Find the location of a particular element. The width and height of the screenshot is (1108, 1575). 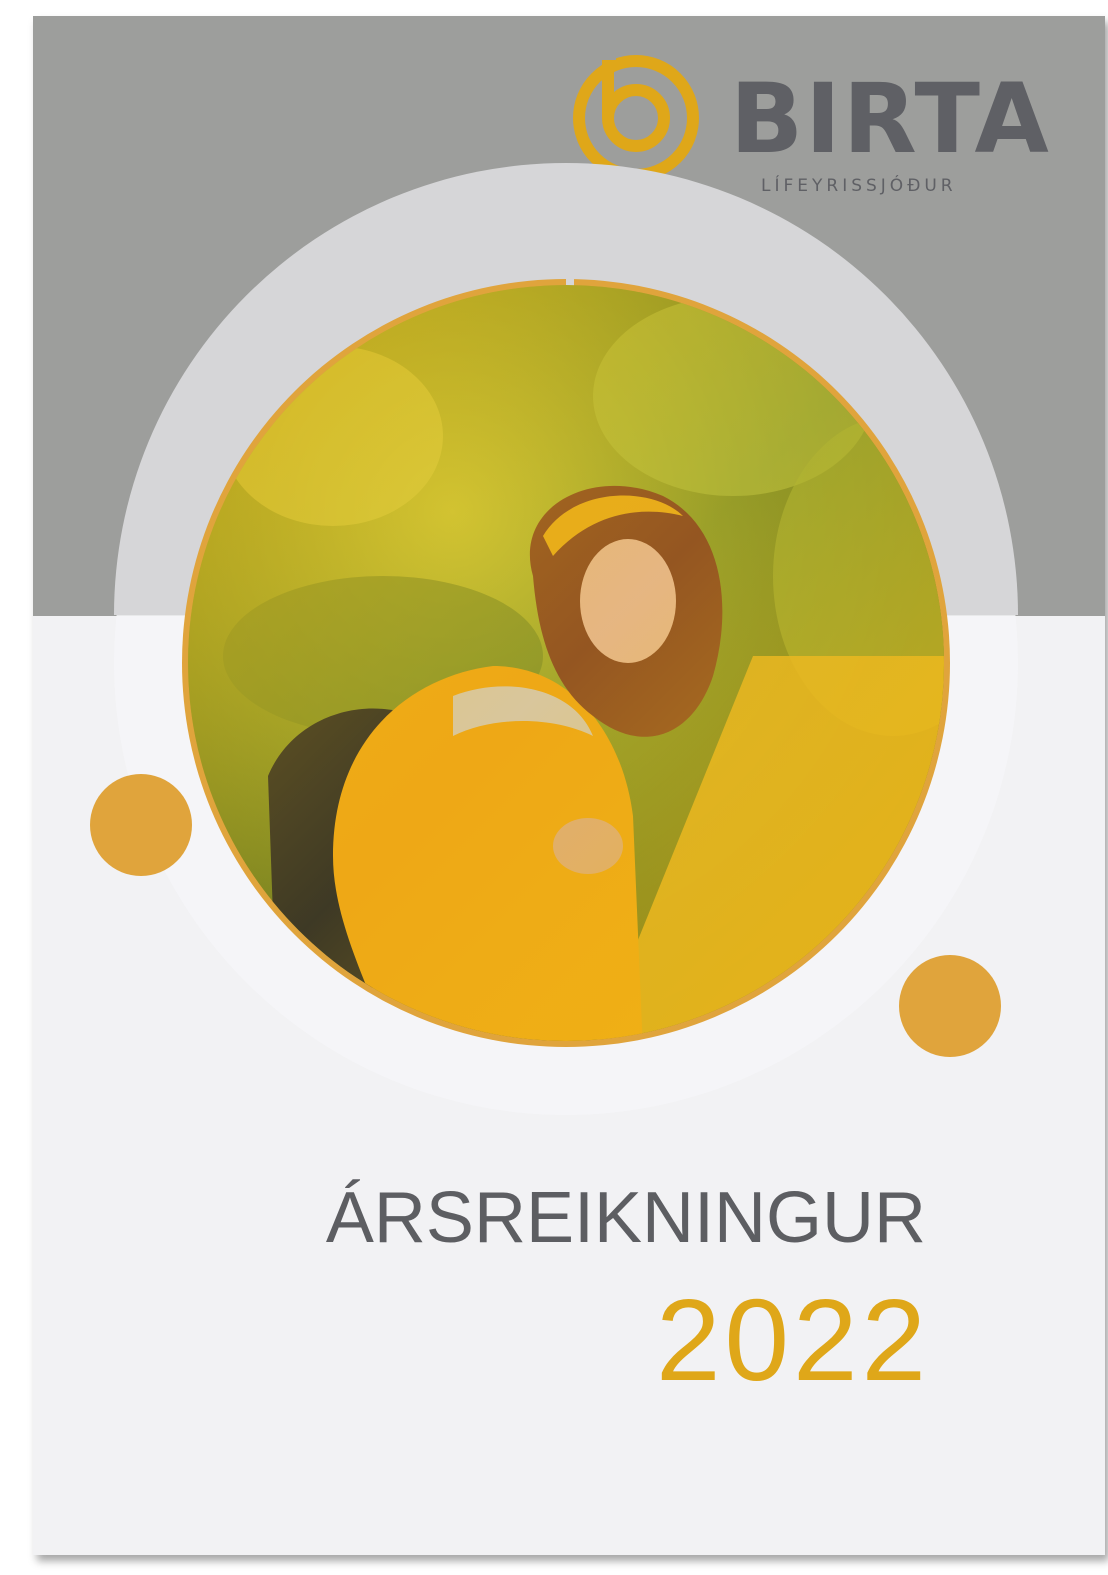

accent-dot-right is located at coordinates (950, 1006).